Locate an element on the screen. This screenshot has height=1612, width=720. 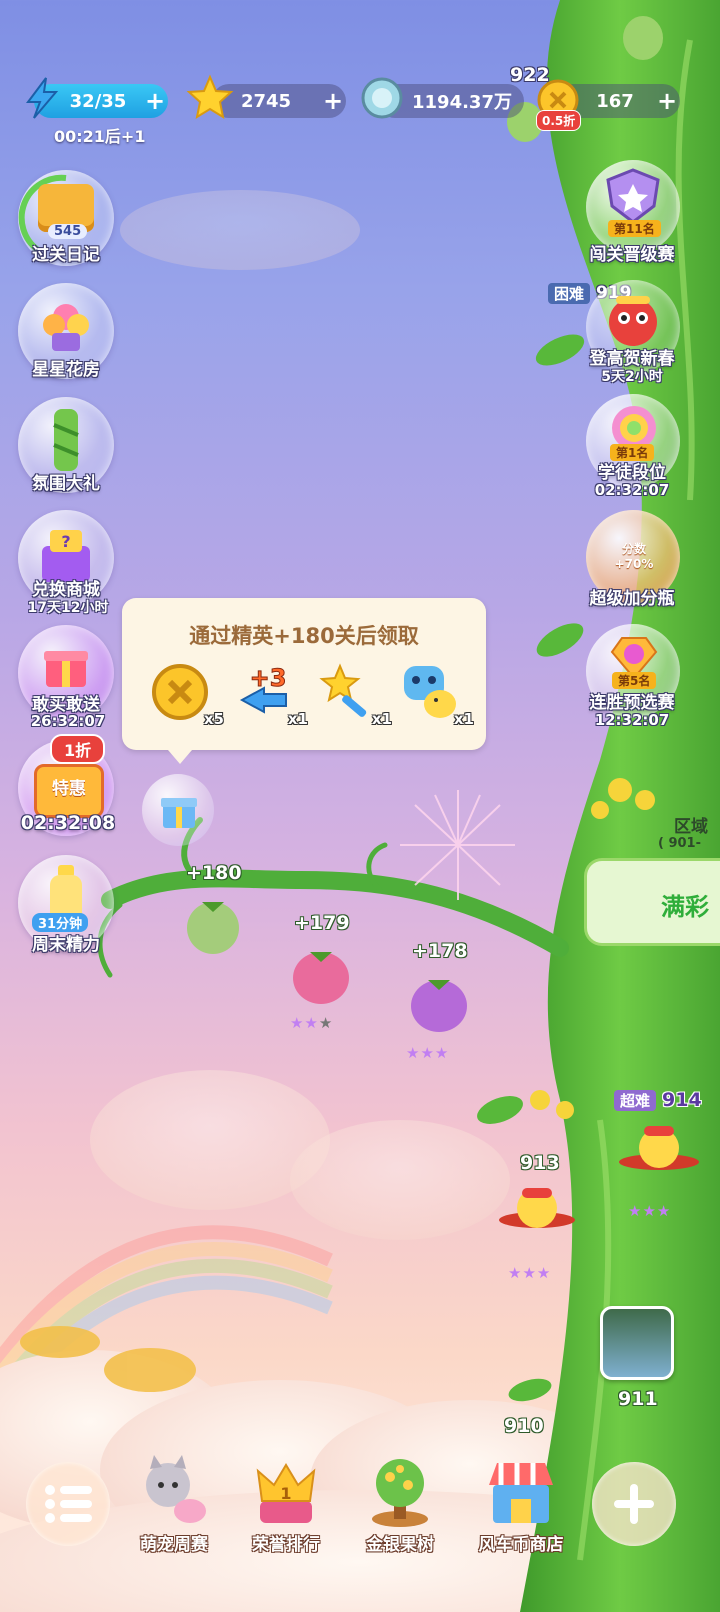
shield-badge-icon is located at coordinates (633, 196).